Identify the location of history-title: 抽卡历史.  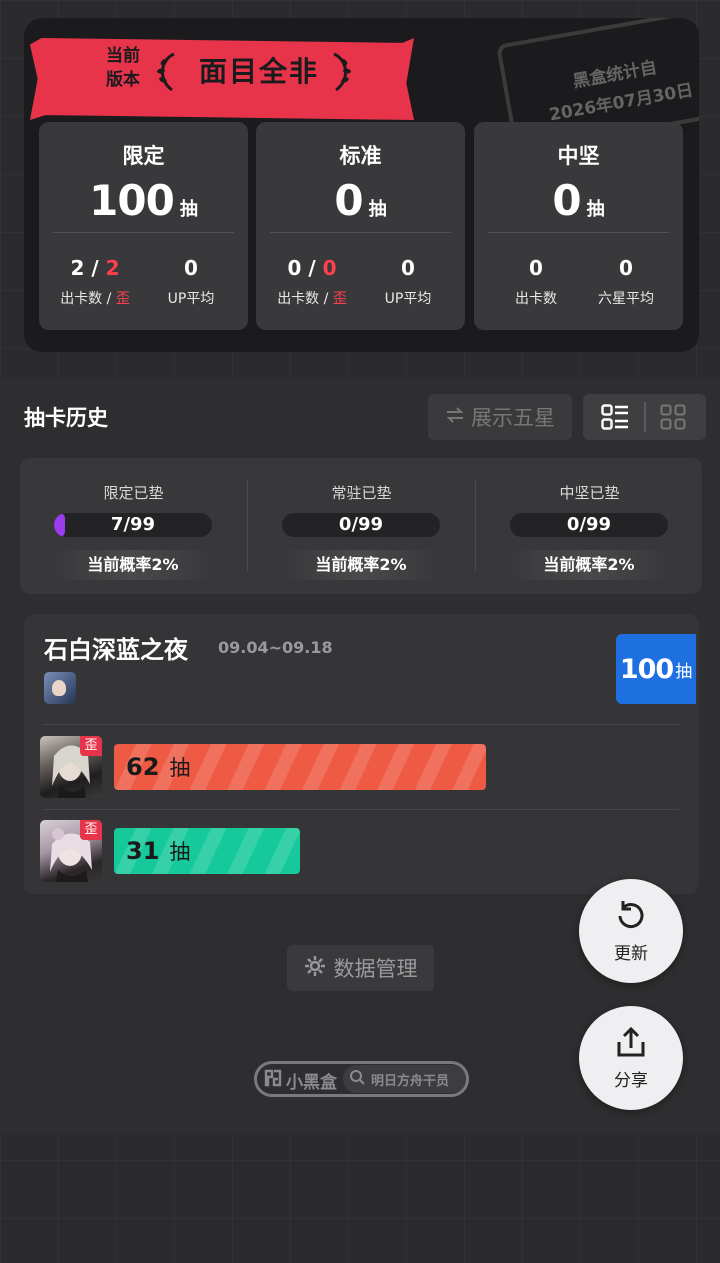
(66, 418).